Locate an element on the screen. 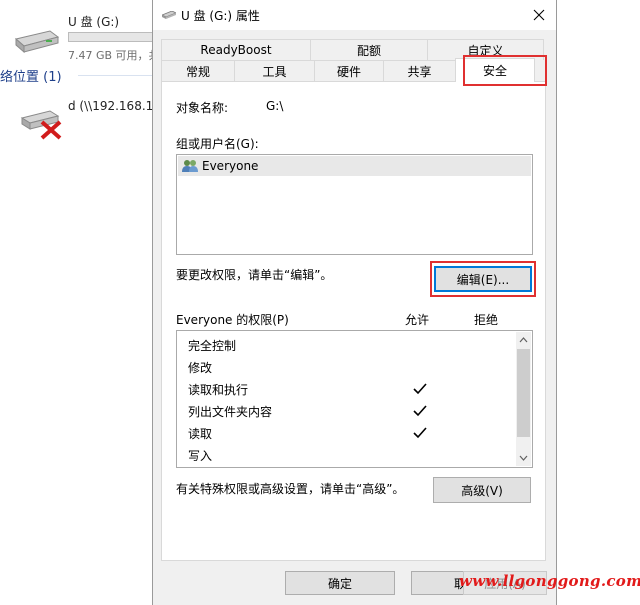 The height and width of the screenshot is (605, 640). allow-column-header: 允许 is located at coordinates (417, 320).